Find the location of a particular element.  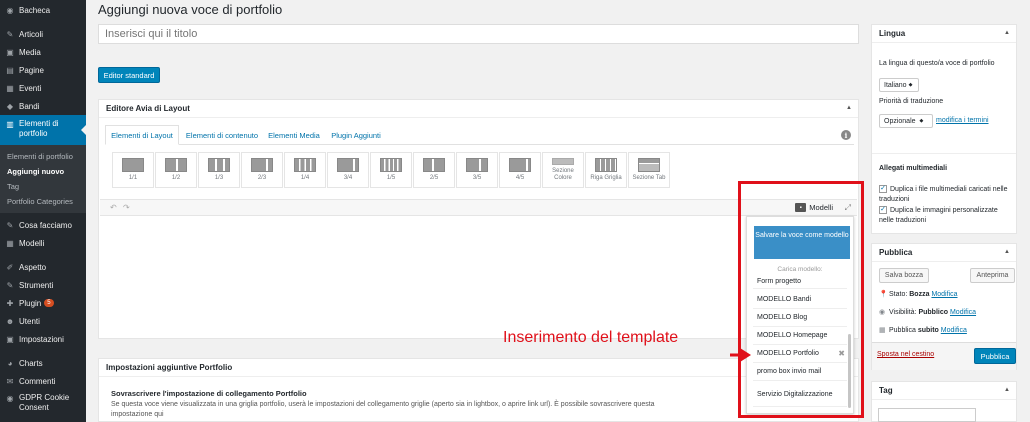

trash-link: Sposta nel cestino is located at coordinates (905, 354).